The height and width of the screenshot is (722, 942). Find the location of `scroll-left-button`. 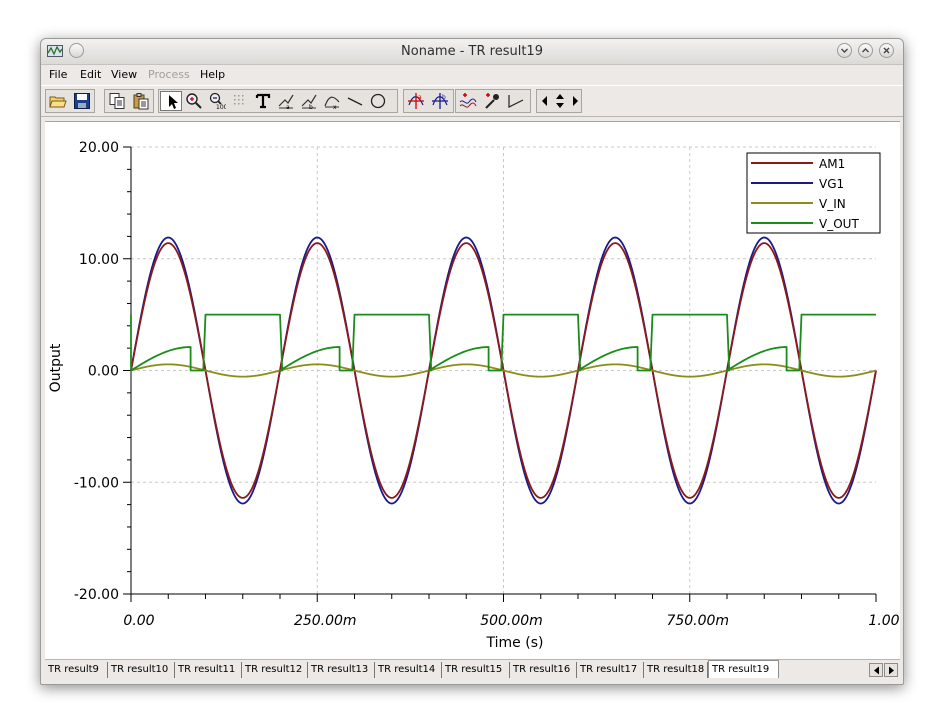

scroll-left-button is located at coordinates (544, 101).